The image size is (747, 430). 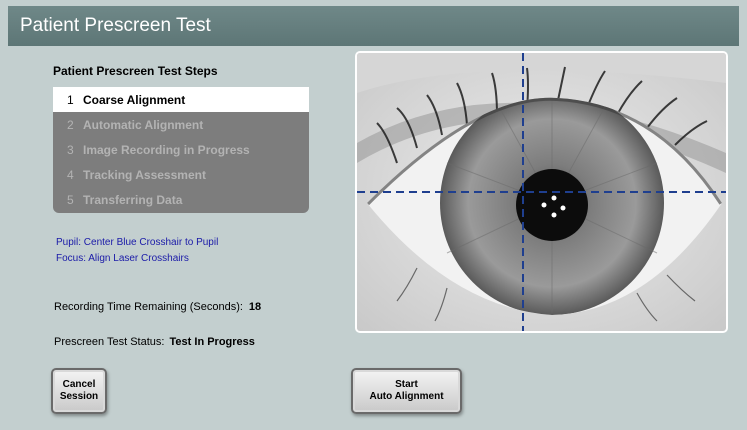 What do you see at coordinates (406, 391) in the screenshot?
I see `start-auto-alignment-button: Start Auto Alignment` at bounding box center [406, 391].